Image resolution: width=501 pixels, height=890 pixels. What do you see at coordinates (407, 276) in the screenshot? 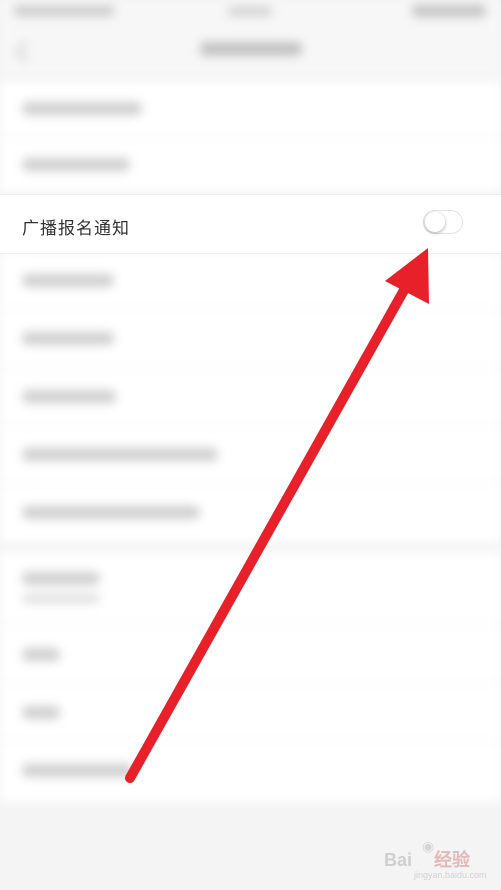
I see `arrow-head` at bounding box center [407, 276].